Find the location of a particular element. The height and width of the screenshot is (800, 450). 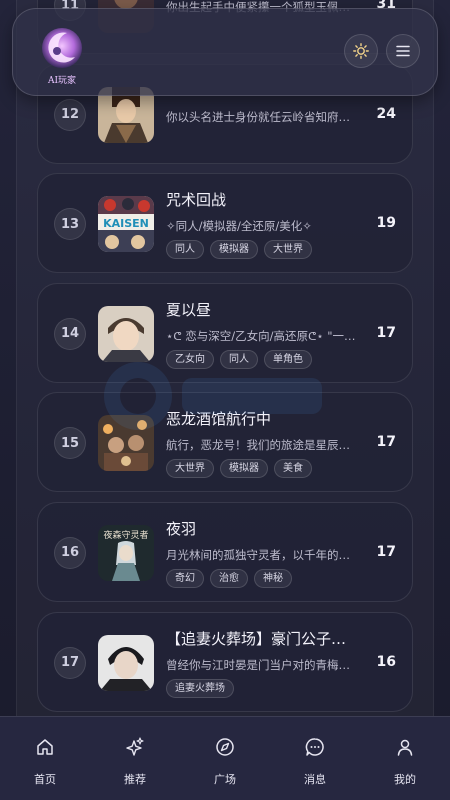

rank-badge: 17 is located at coordinates (70, 662).